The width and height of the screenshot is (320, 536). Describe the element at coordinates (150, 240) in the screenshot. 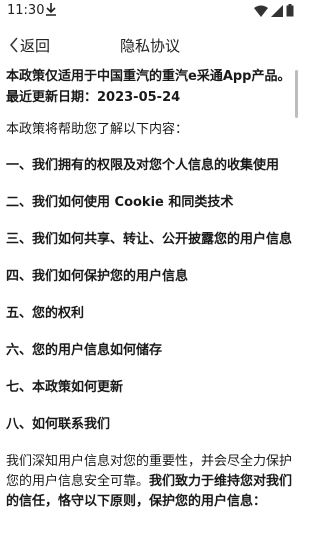

I see `section-item-3: 三、我们如何共享、转让、公开披露您的用户信息` at that location.